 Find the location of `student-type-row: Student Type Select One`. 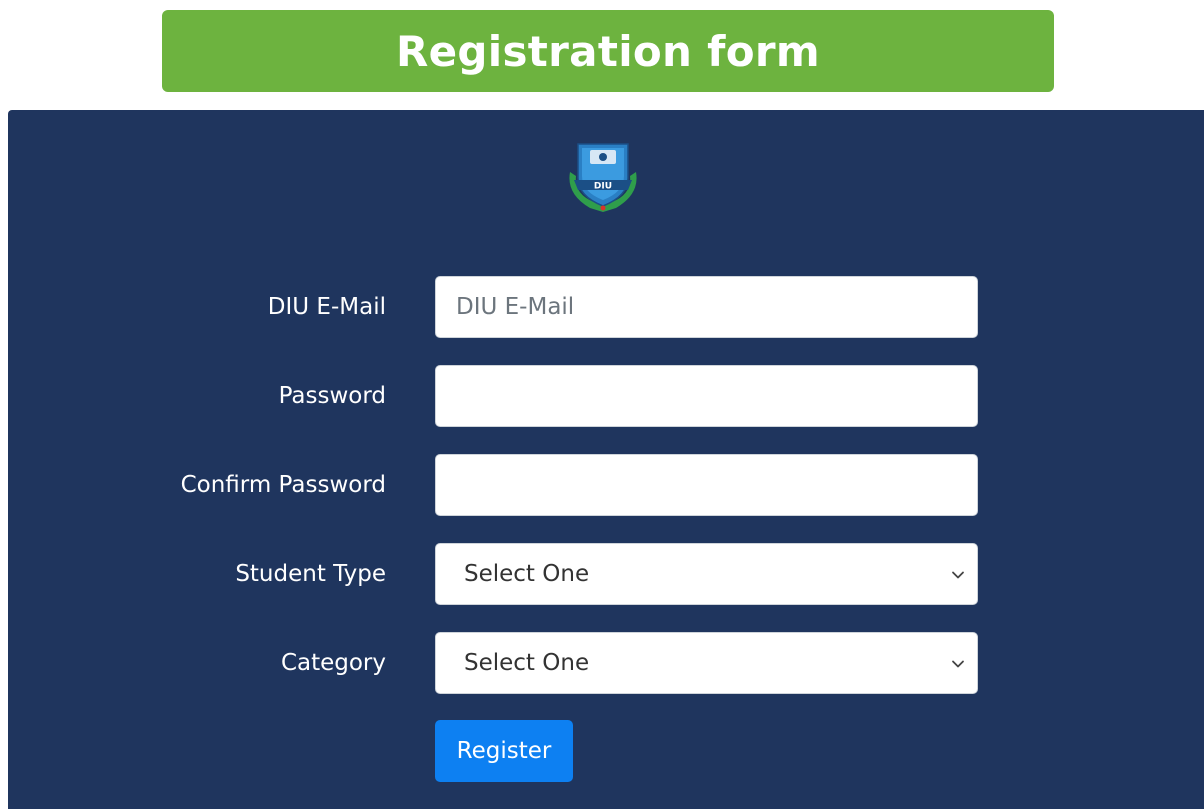

student-type-row: Student Type Select One is located at coordinates (602, 574).